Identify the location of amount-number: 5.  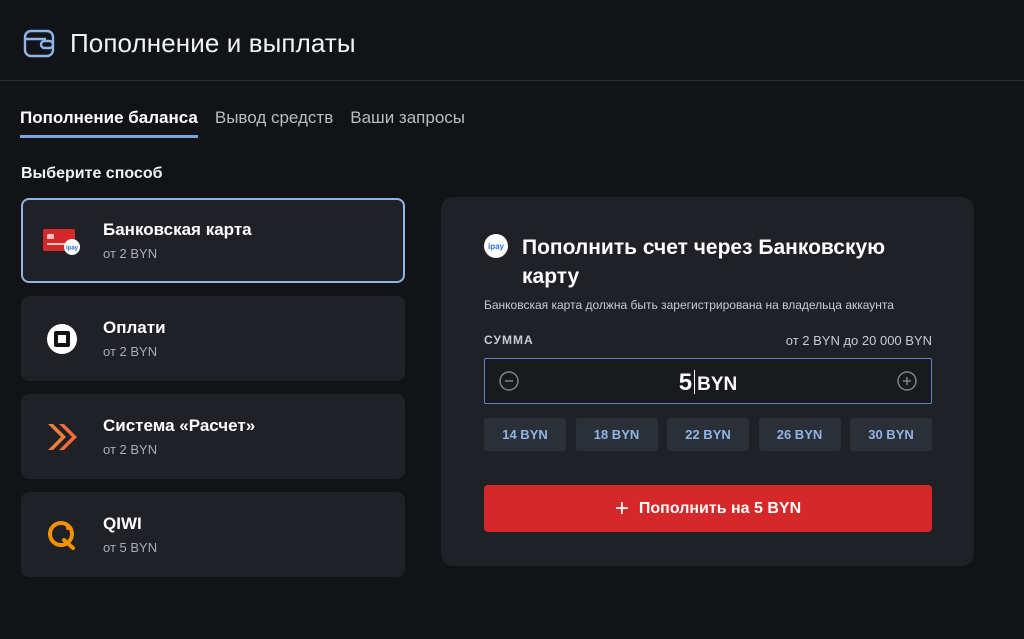
(685, 382).